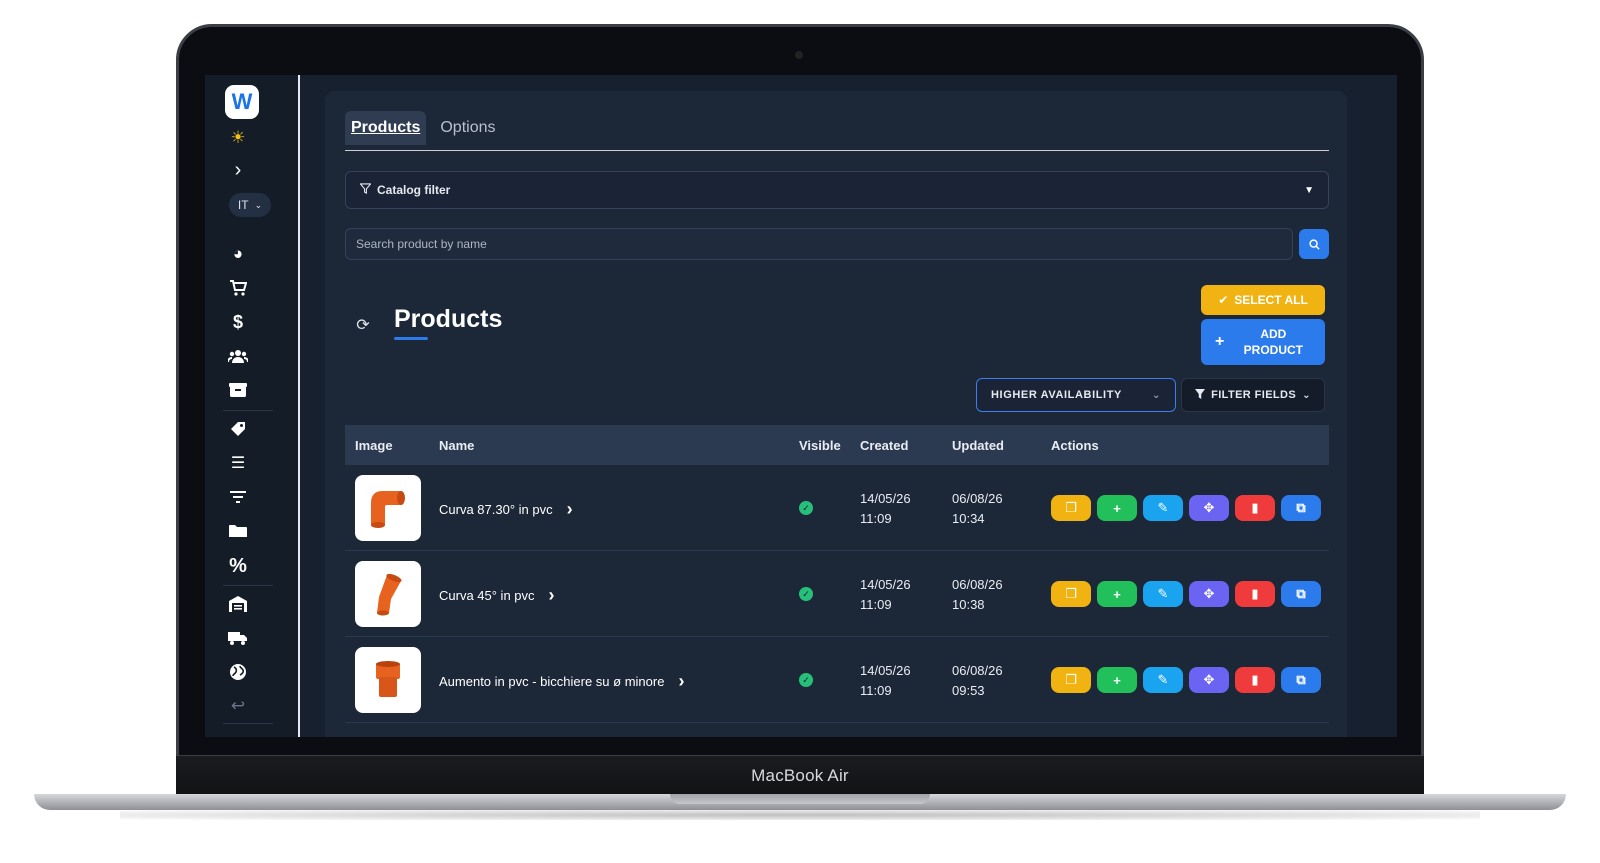 This screenshot has width=1600, height=863. What do you see at coordinates (968, 518) in the screenshot?
I see `updated-time: 10:34` at bounding box center [968, 518].